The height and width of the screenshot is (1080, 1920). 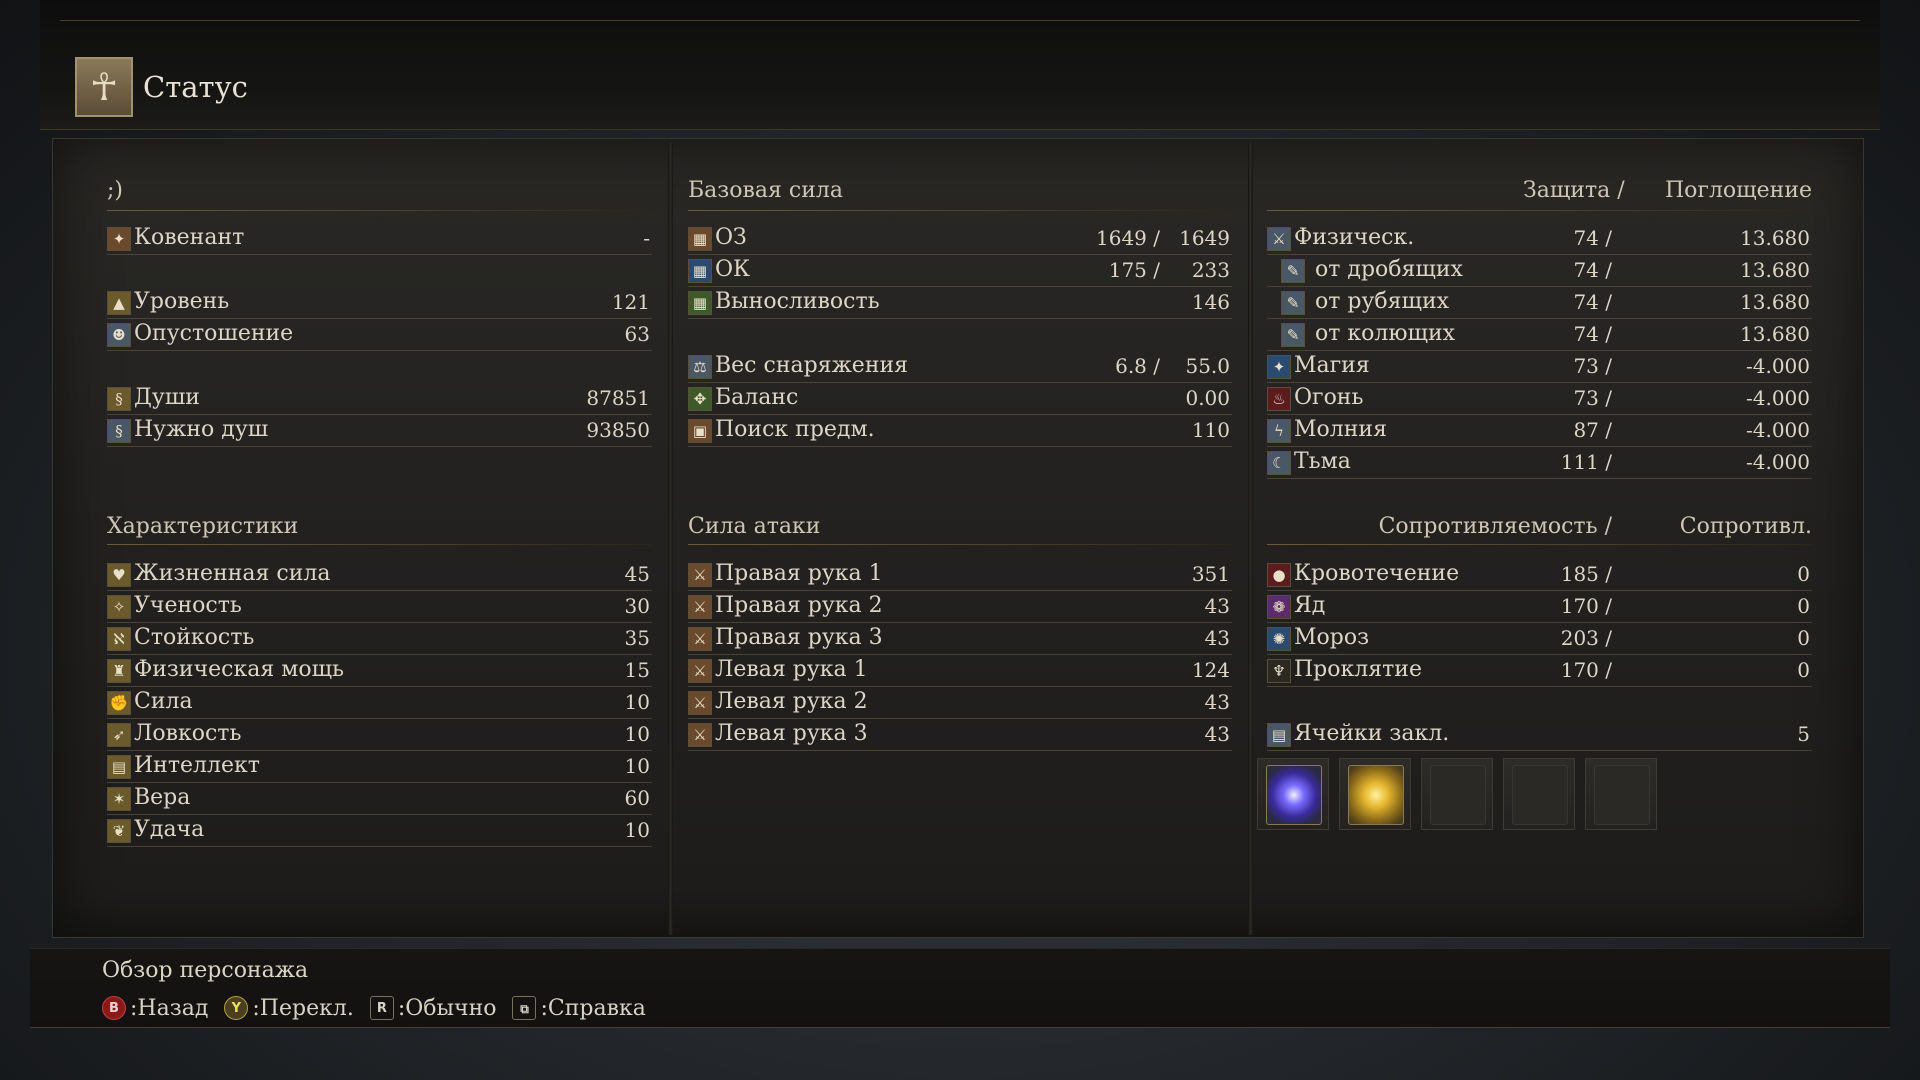 I want to click on toggle-hint: :Перекл., so click(x=302, y=1008).